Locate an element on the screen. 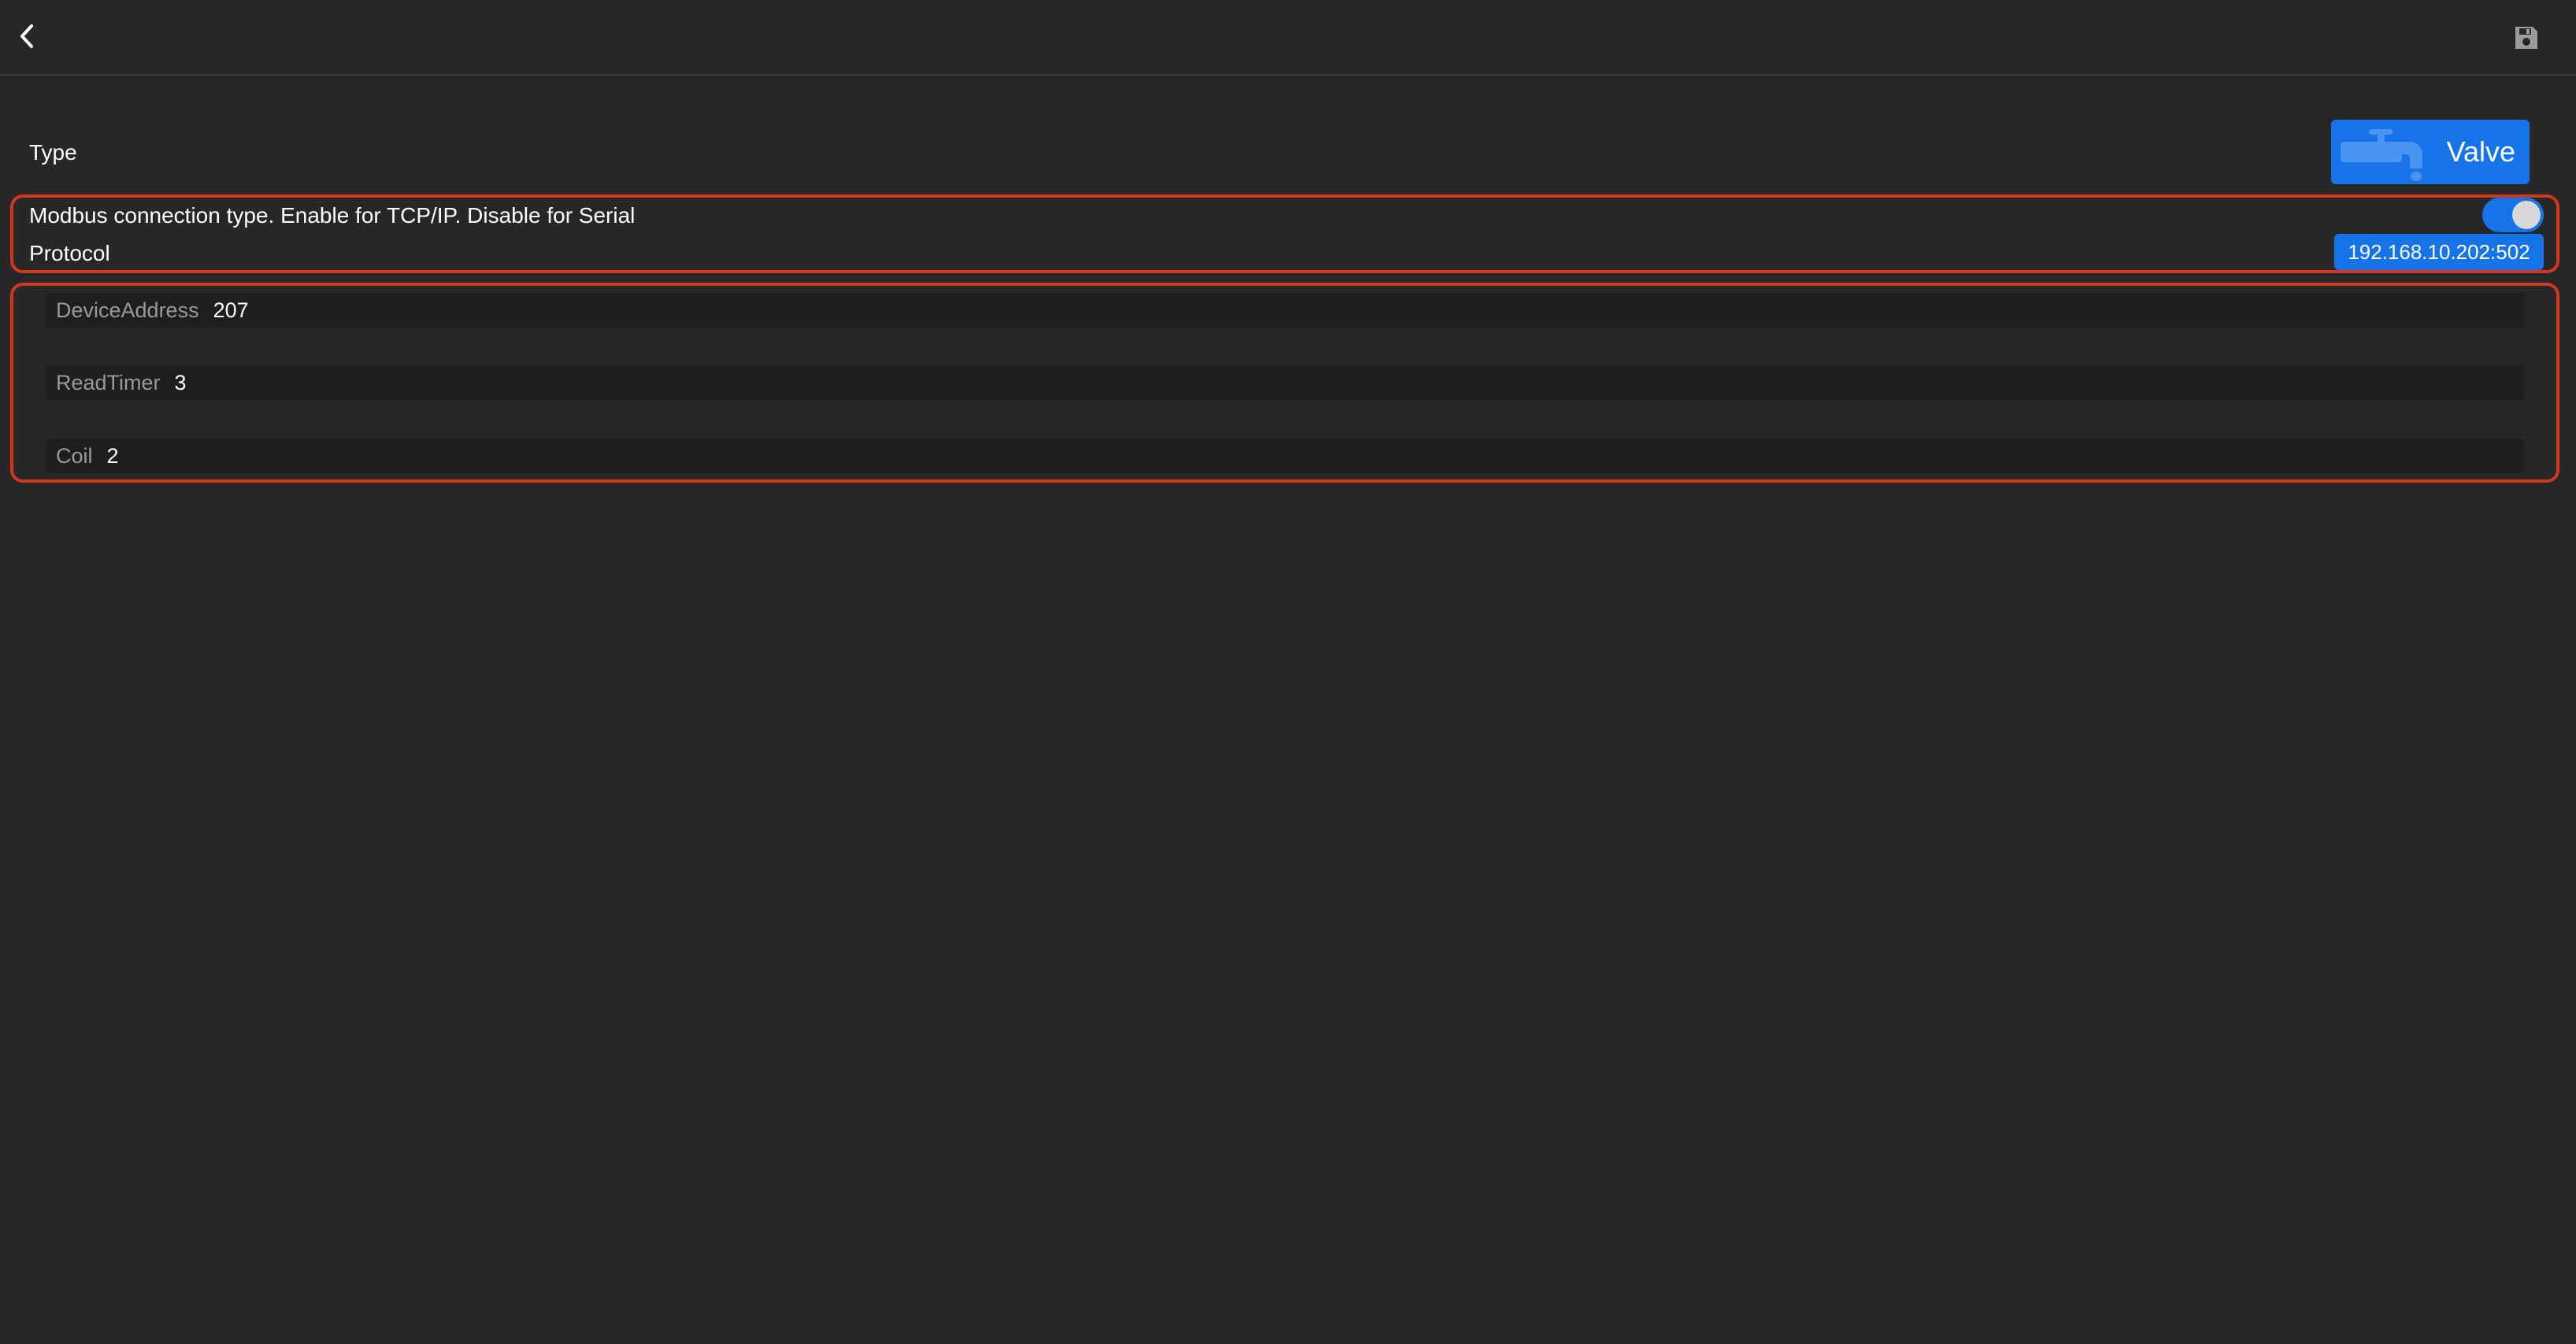 This screenshot has height=1344, width=2576. type-value: Valve is located at coordinates (2480, 151).